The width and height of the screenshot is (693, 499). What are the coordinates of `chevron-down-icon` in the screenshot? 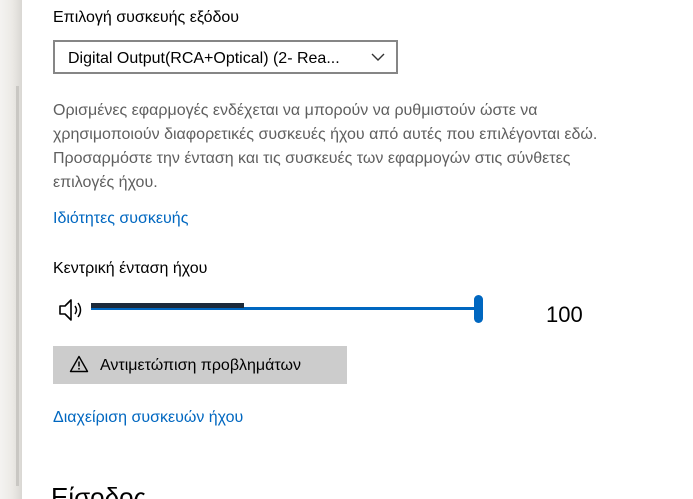 It's located at (378, 57).